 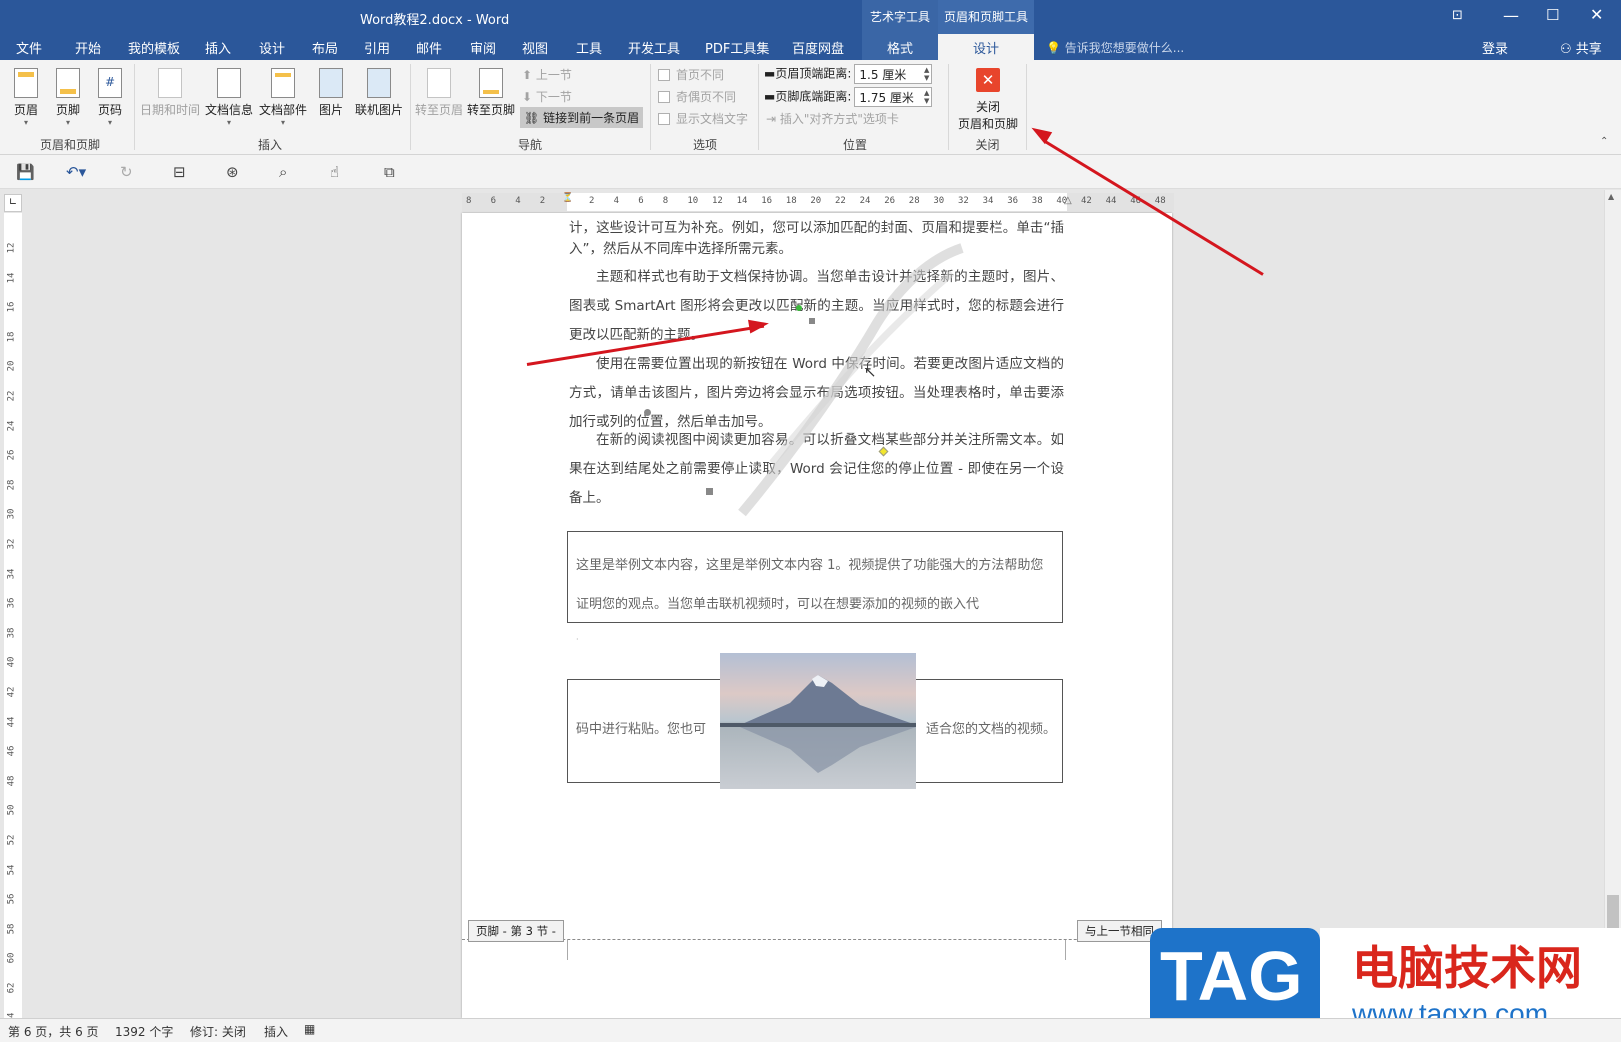 I want to click on odd-even-diff-checkbox: 奇偶页不同, so click(x=697, y=96).